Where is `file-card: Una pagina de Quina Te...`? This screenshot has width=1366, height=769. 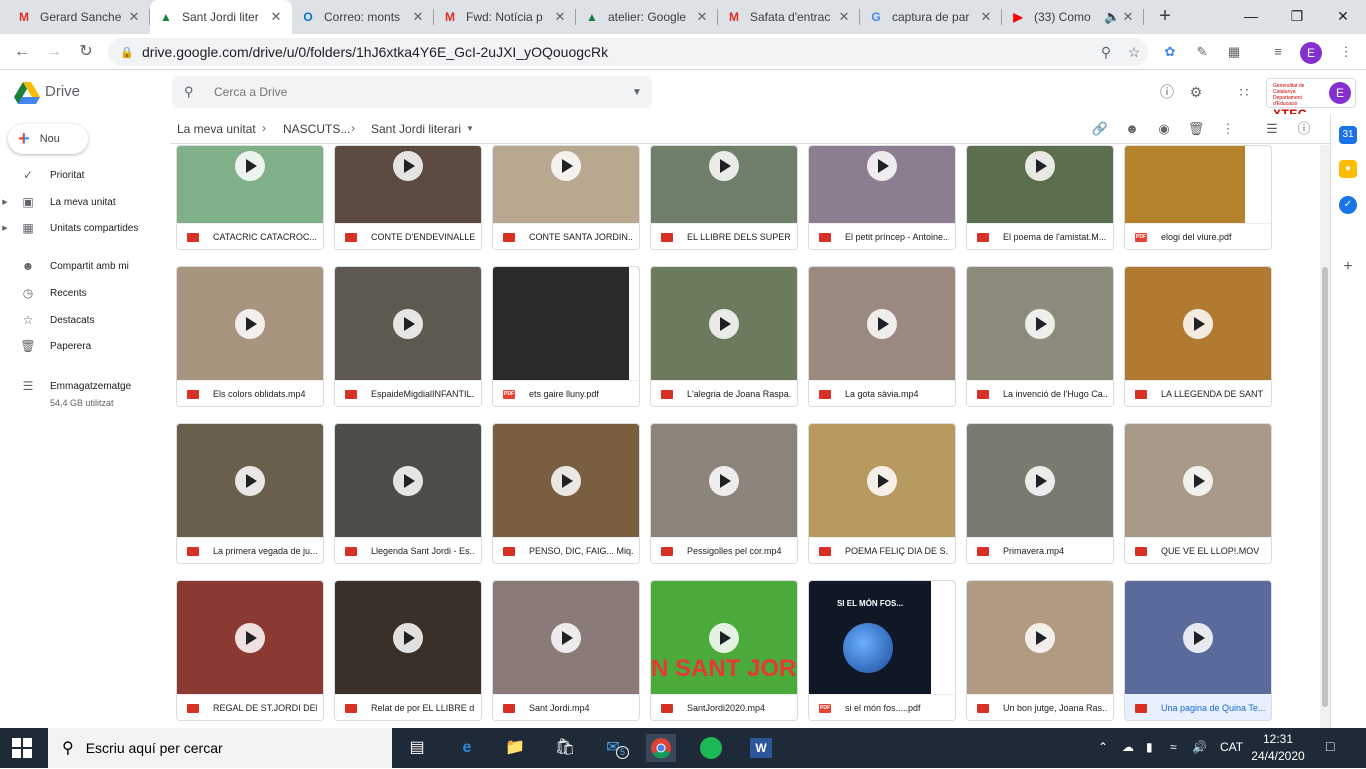 file-card: Una pagina de Quina Te... is located at coordinates (1198, 650).